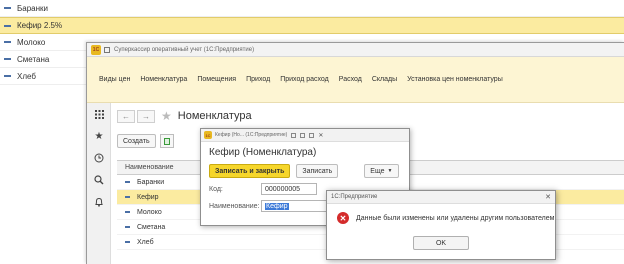 The image size is (624, 264). What do you see at coordinates (441, 243) in the screenshot?
I see `ok-button: OK` at bounding box center [441, 243].